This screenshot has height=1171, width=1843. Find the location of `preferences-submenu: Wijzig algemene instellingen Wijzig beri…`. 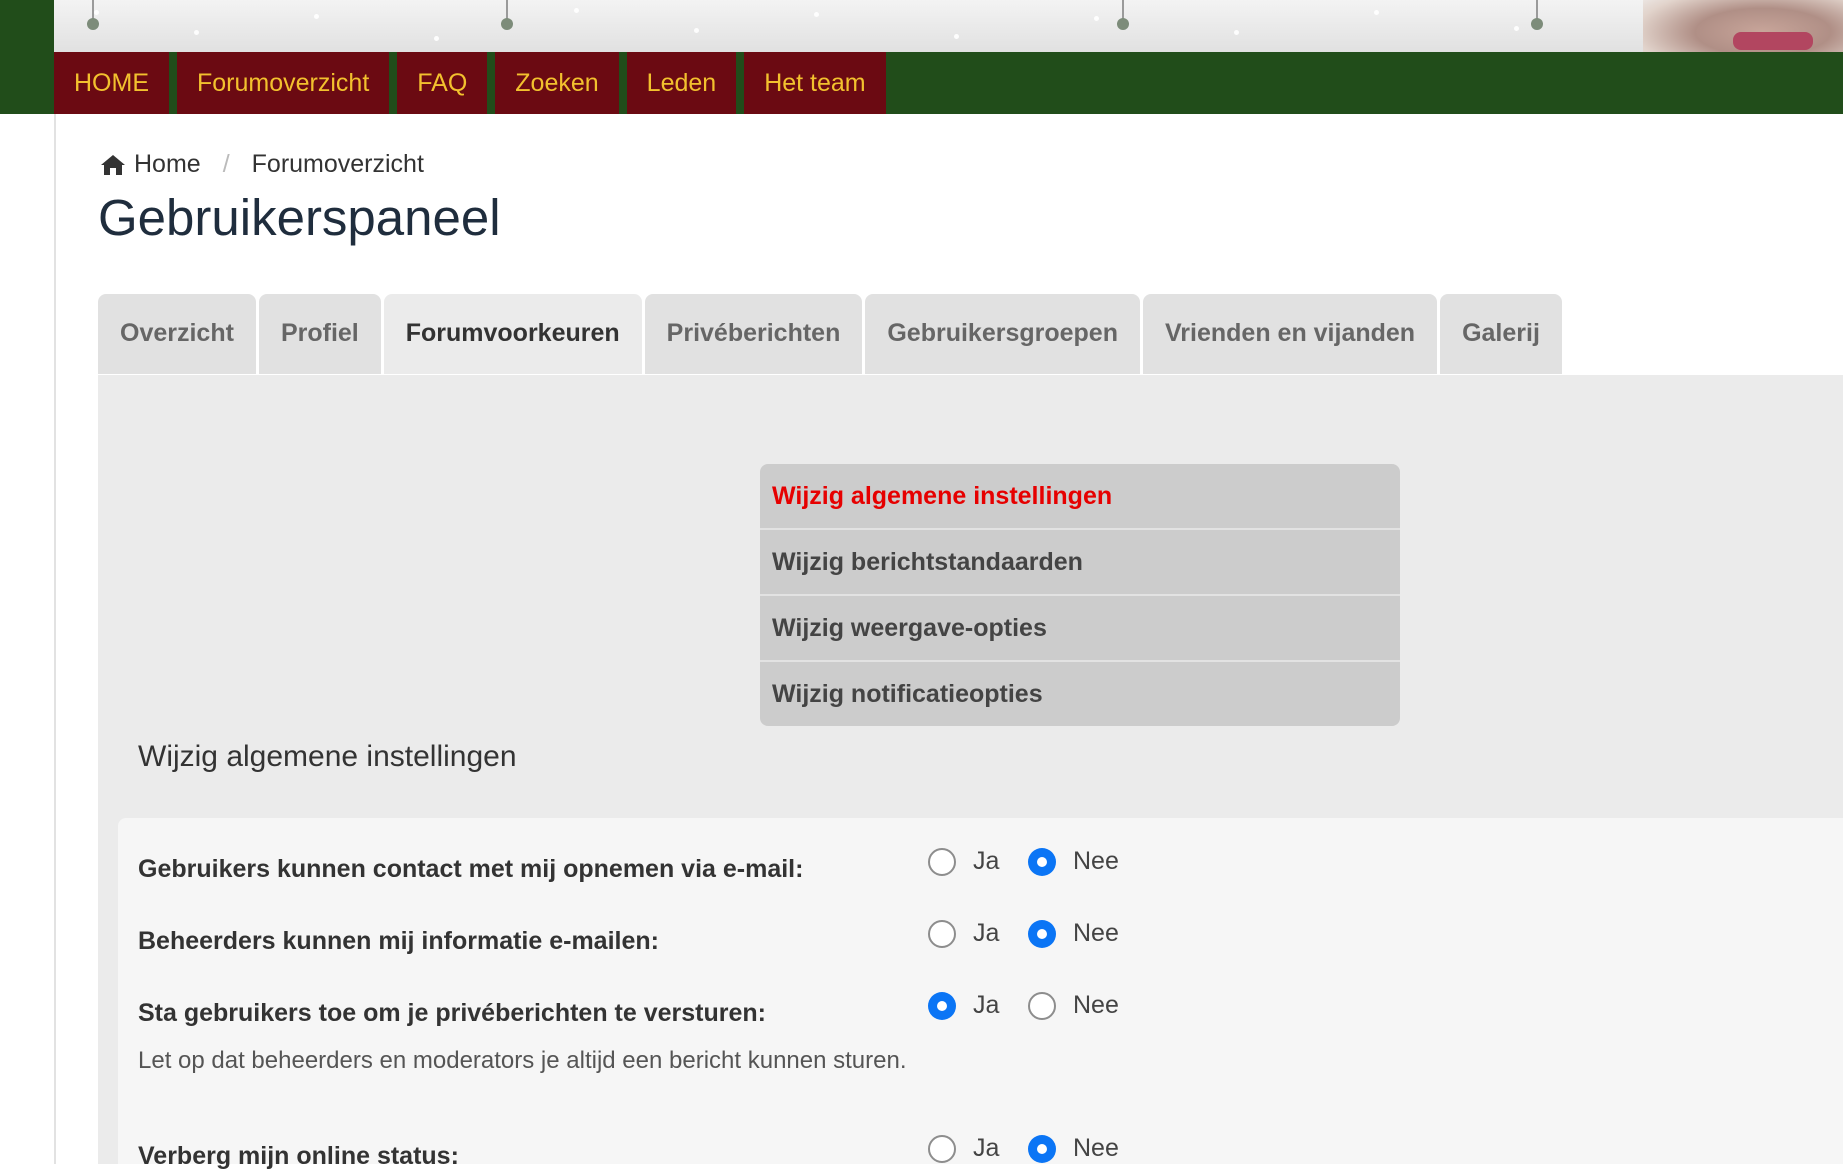

preferences-submenu: Wijzig algemene instellingen Wijzig beri… is located at coordinates (1080, 595).